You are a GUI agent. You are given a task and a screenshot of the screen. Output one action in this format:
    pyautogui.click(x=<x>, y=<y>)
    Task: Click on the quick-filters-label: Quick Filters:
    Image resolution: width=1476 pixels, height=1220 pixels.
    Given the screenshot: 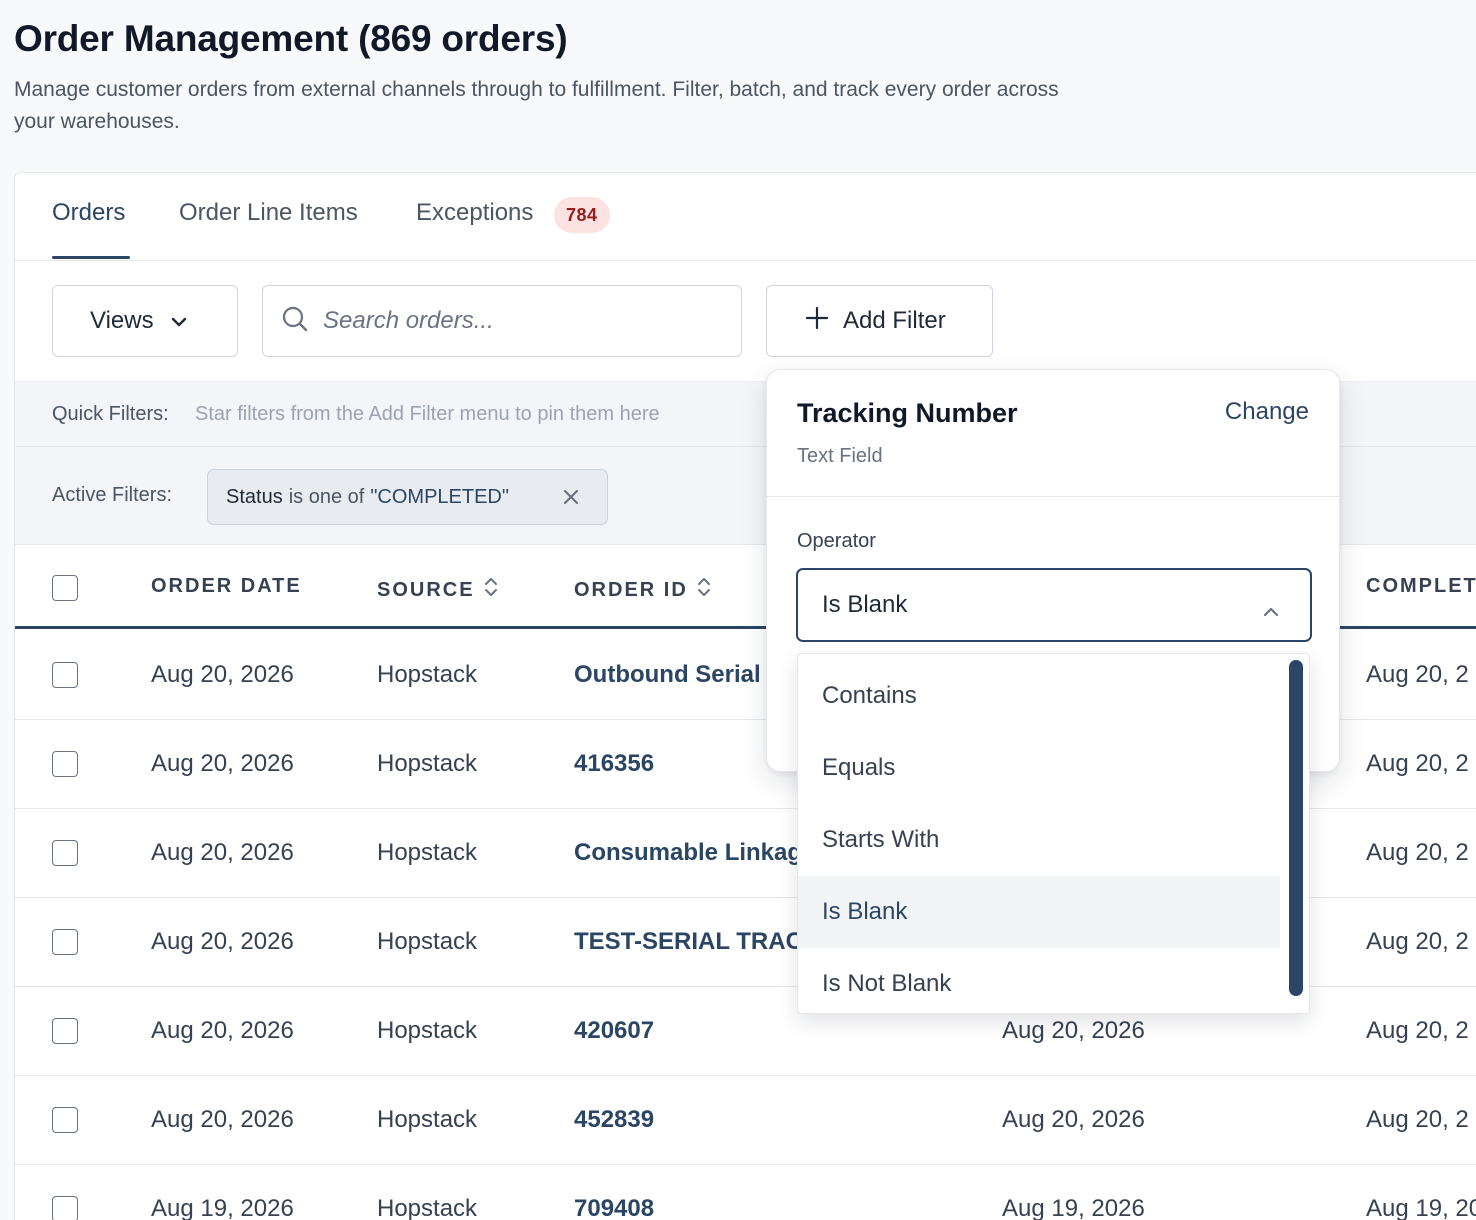 What is the action you would take?
    pyautogui.click(x=110, y=414)
    